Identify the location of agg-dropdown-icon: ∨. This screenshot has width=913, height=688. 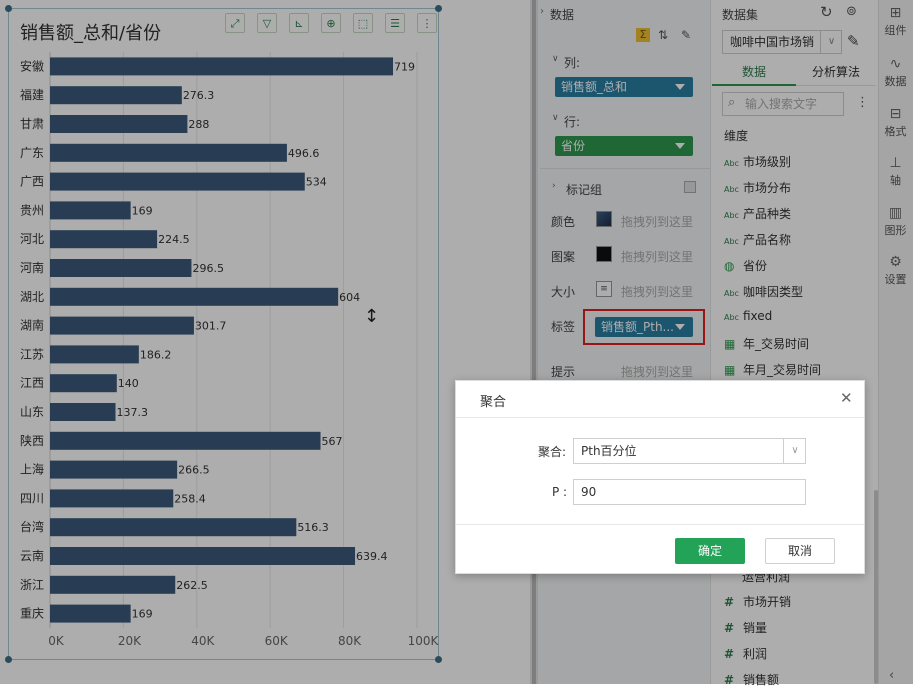
(794, 451).